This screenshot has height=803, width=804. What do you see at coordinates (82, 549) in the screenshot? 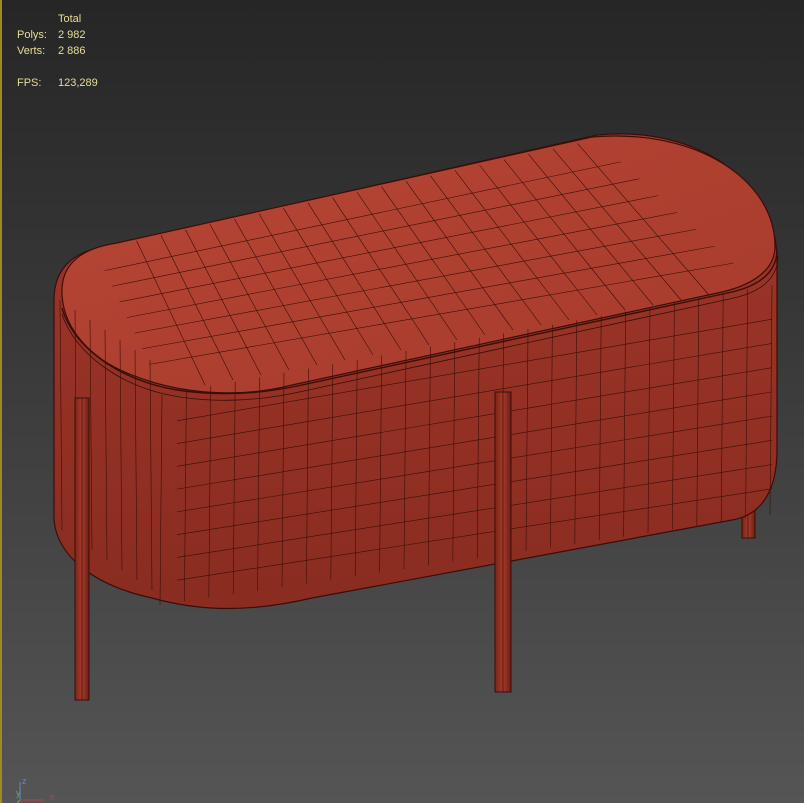
I see `leg-front-left` at bounding box center [82, 549].